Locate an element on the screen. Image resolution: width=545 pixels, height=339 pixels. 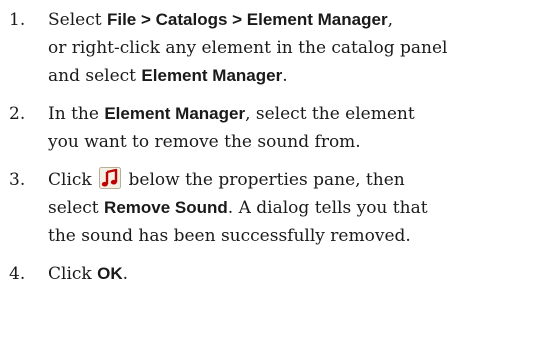
step-text: Select is located at coordinates (77, 20).